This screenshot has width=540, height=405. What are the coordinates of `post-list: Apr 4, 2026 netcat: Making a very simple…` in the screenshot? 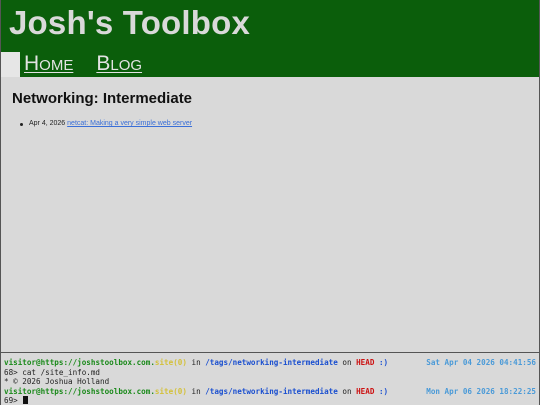 It's located at (106, 124).